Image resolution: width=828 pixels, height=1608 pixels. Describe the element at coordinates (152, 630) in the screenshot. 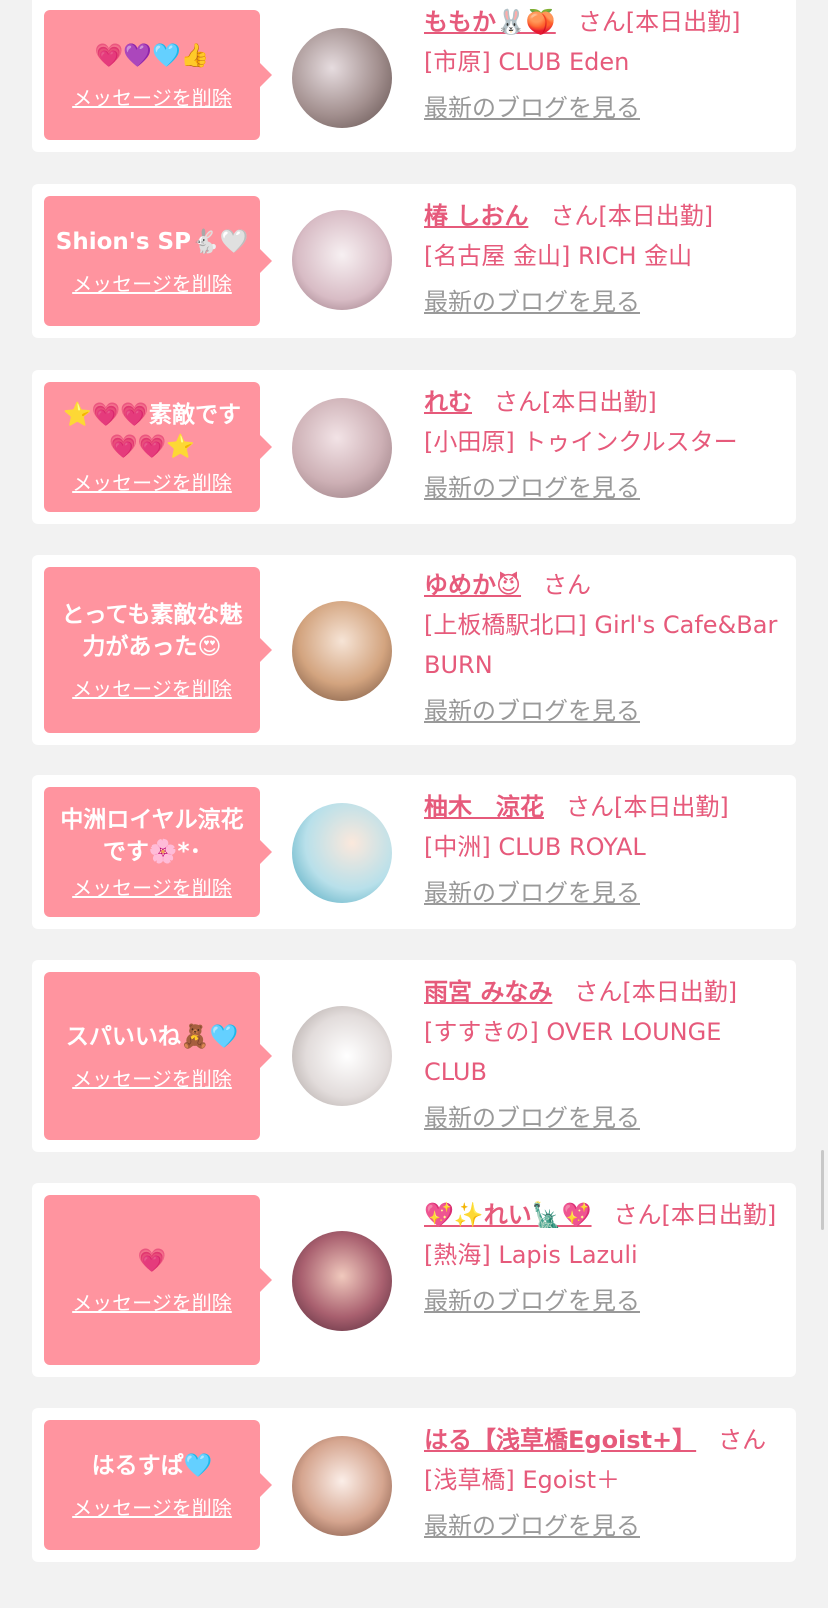

I see `message-text: とっても素敵な魅力があった😍` at that location.